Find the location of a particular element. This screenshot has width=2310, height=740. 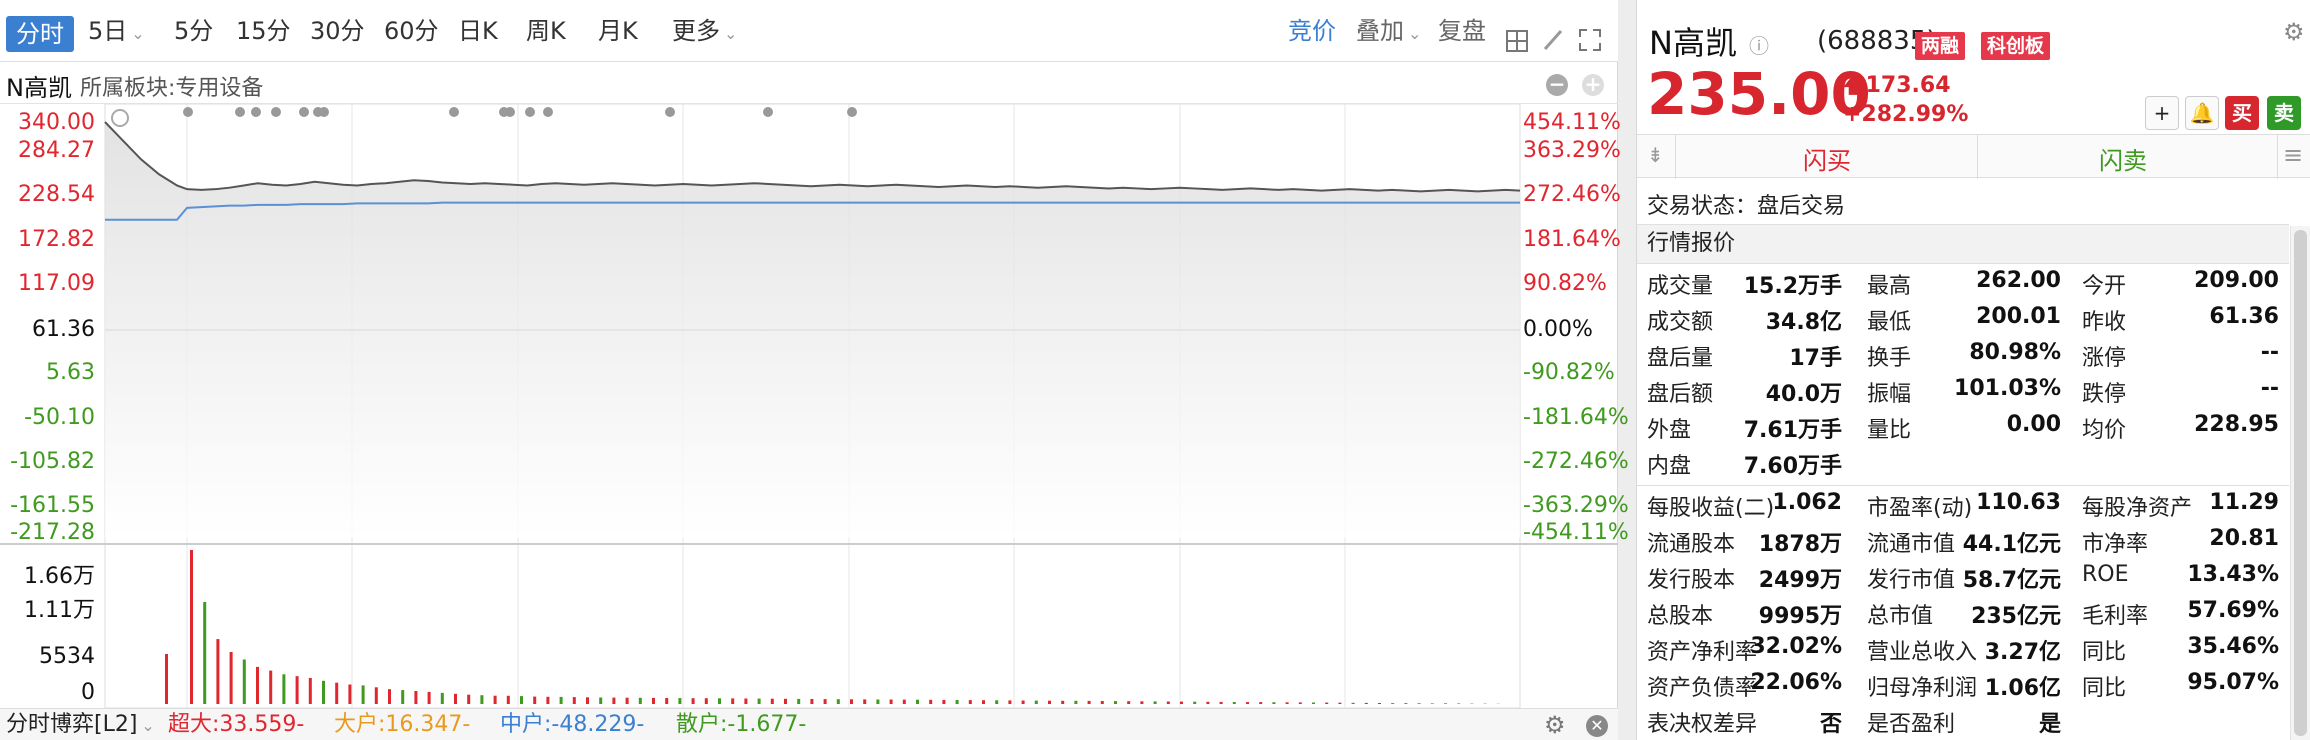

scrollbar is located at coordinates (2300, 483).